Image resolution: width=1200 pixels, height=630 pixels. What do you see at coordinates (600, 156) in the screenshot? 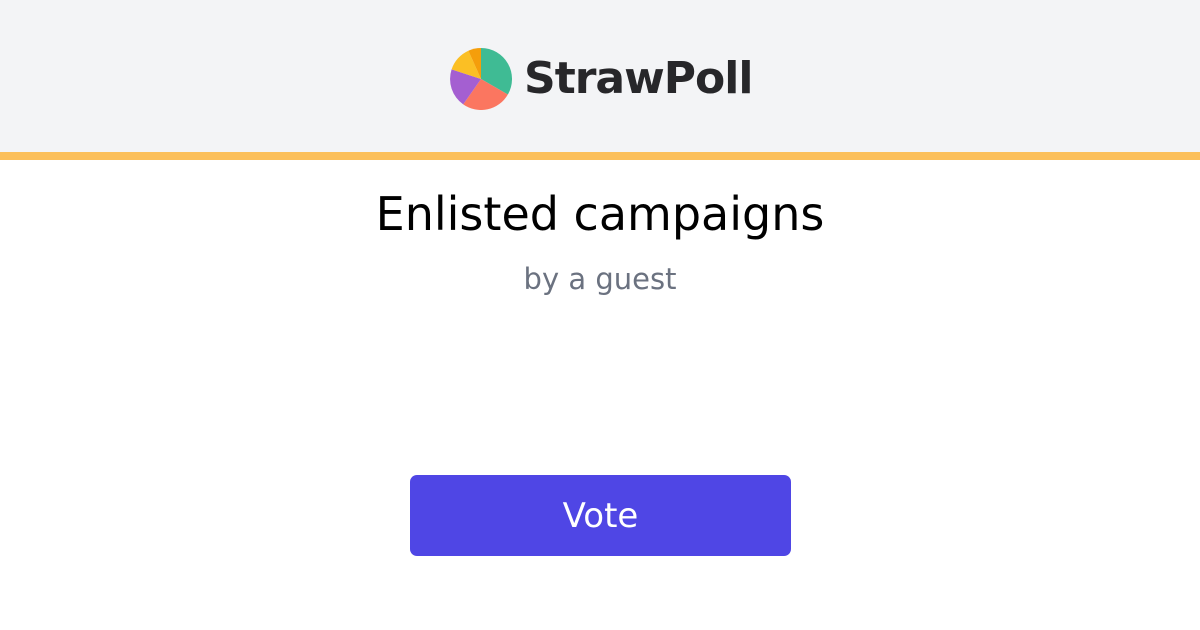
I see `accent-bar` at bounding box center [600, 156].